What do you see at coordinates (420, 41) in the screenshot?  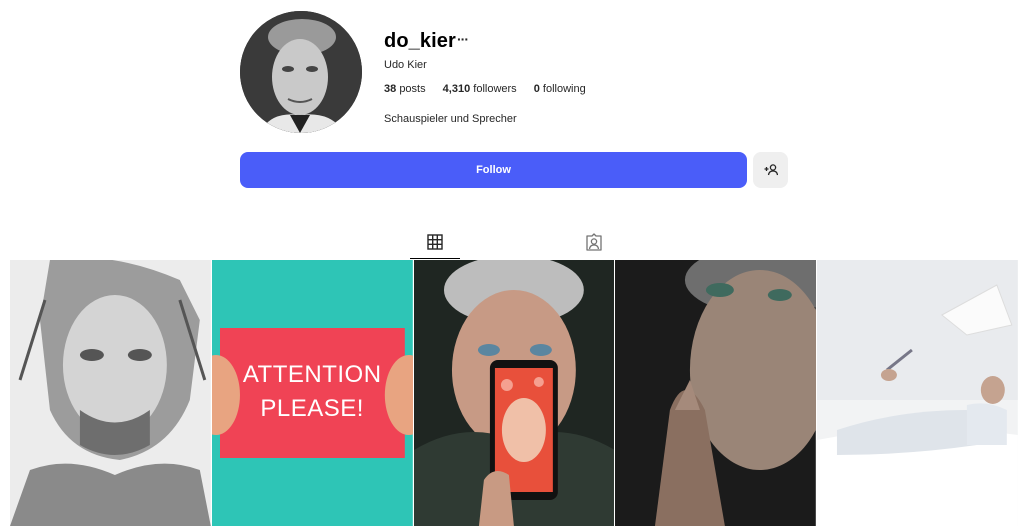 I see `profile-username: do_kier` at bounding box center [420, 41].